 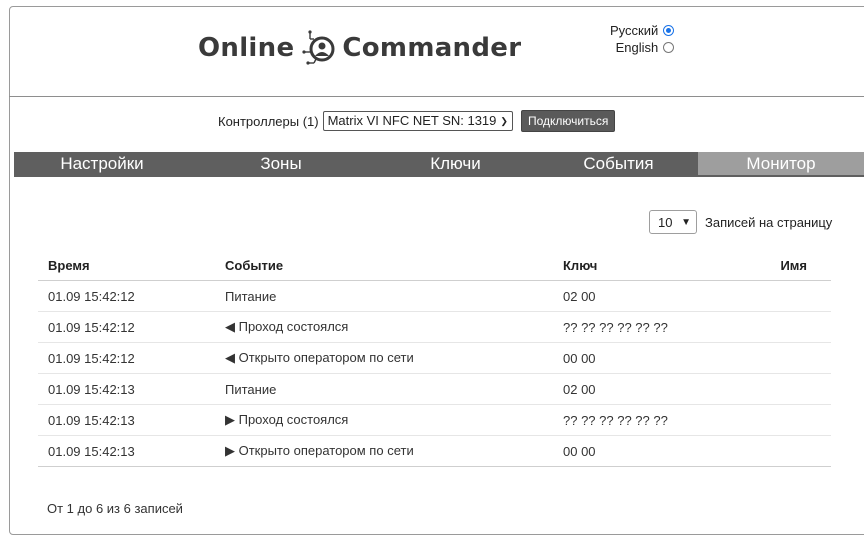 I want to click on tab-monitor: Монитор, so click(x=781, y=164).